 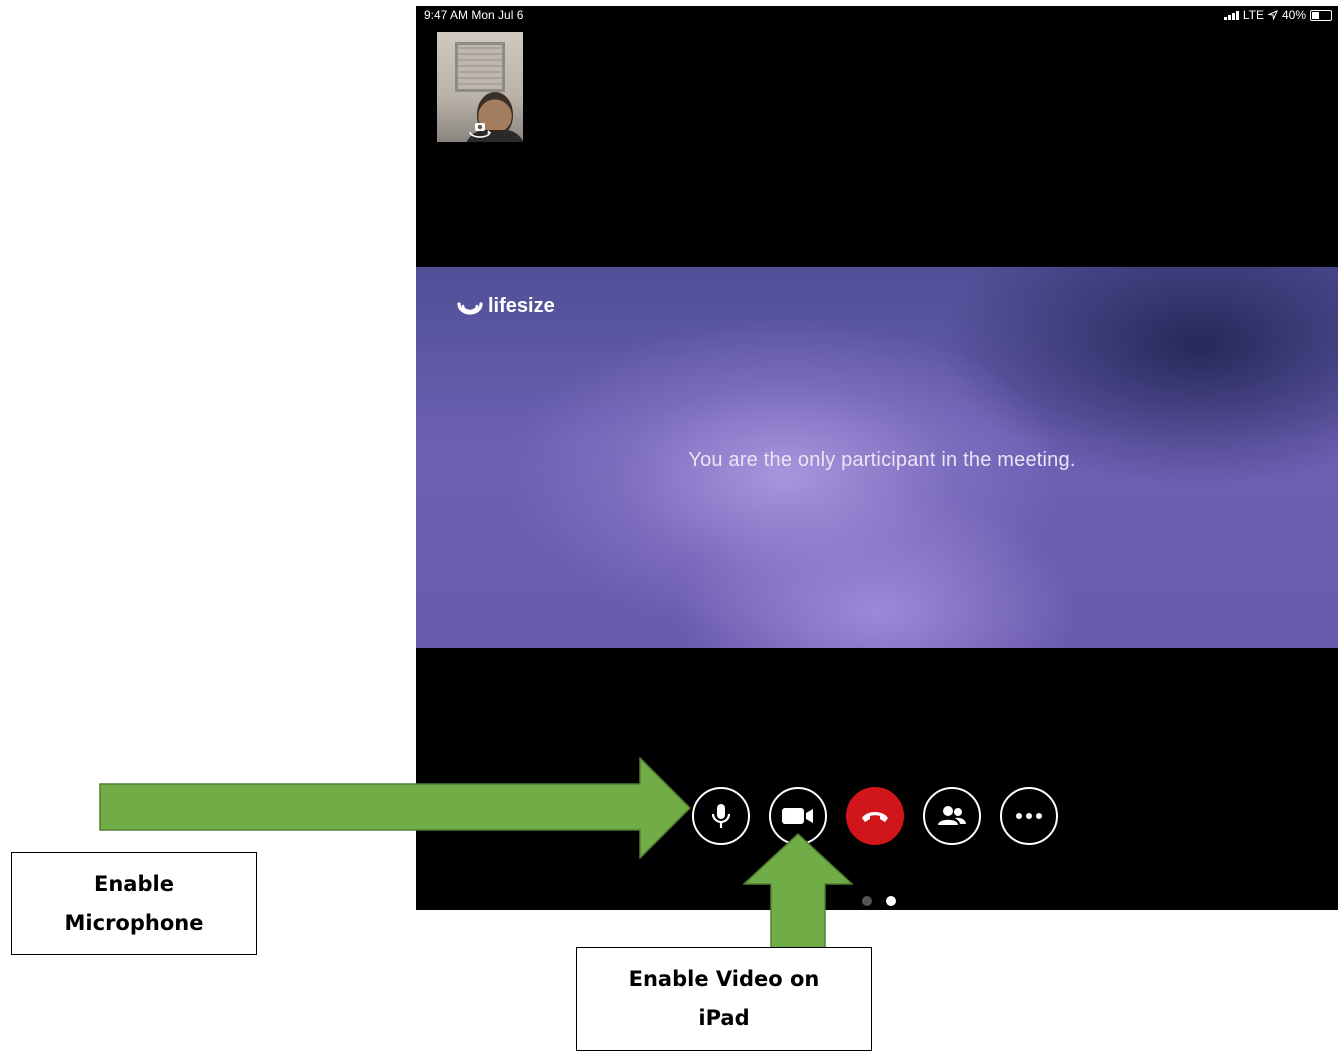 What do you see at coordinates (724, 1018) in the screenshot?
I see `callout-video-line2: iPad` at bounding box center [724, 1018].